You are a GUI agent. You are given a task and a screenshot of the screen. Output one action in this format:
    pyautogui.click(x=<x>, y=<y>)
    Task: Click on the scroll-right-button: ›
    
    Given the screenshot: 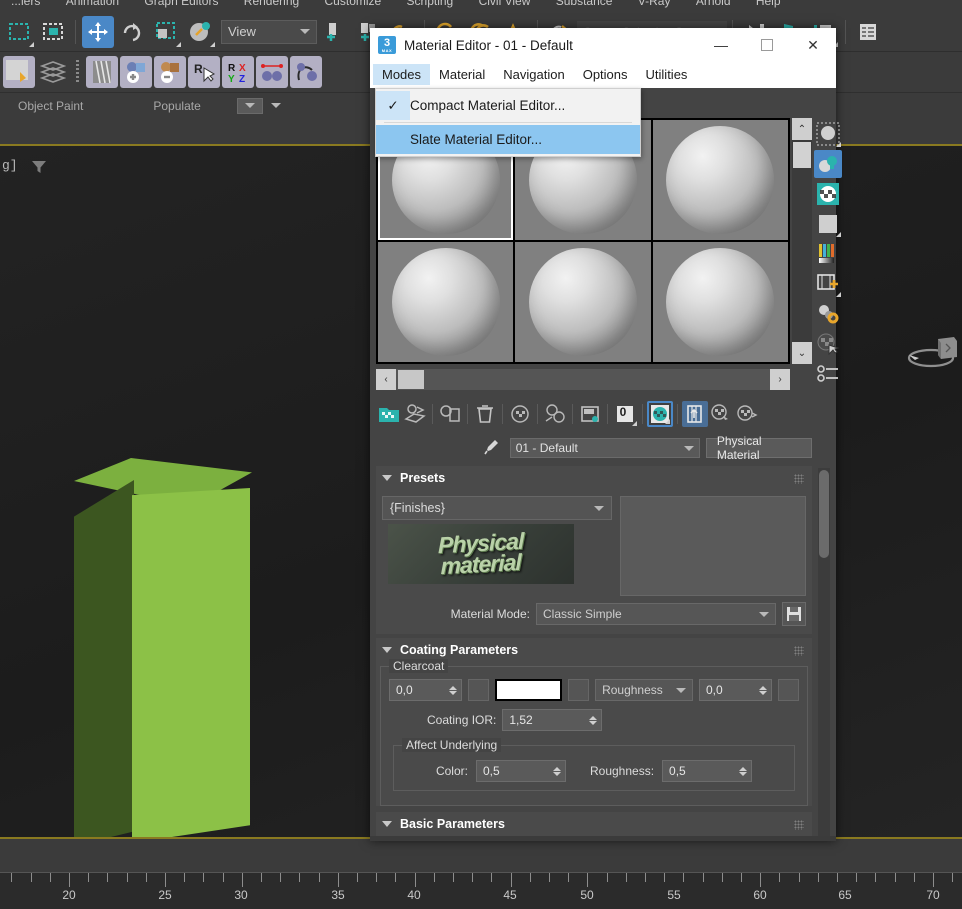 What is the action you would take?
    pyautogui.click(x=780, y=379)
    